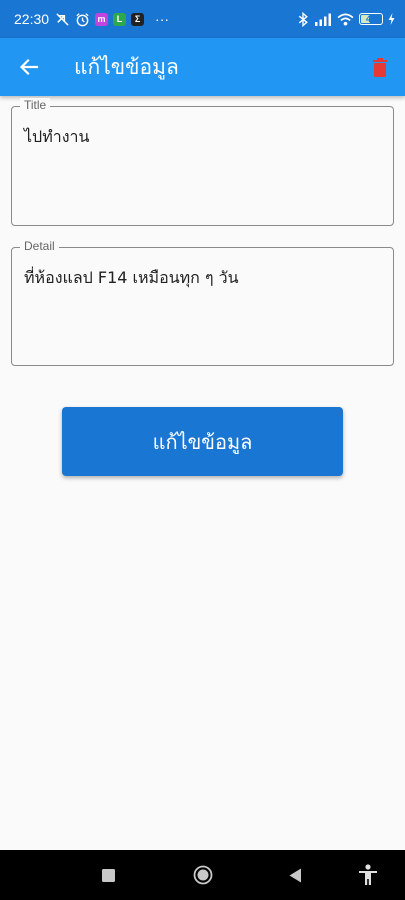  I want to click on nav-back-button, so click(295, 875).